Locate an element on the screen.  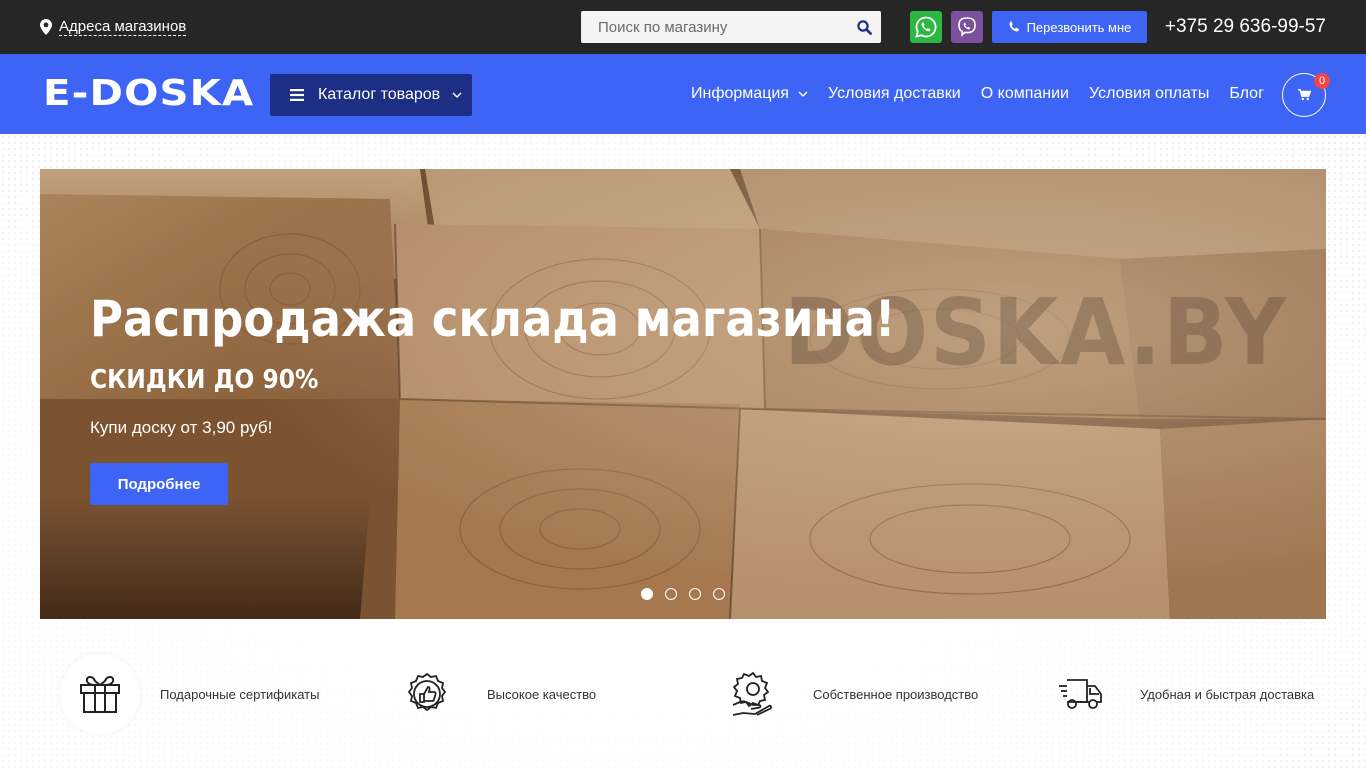
site-logo: E-DOSKA is located at coordinates (148, 94).